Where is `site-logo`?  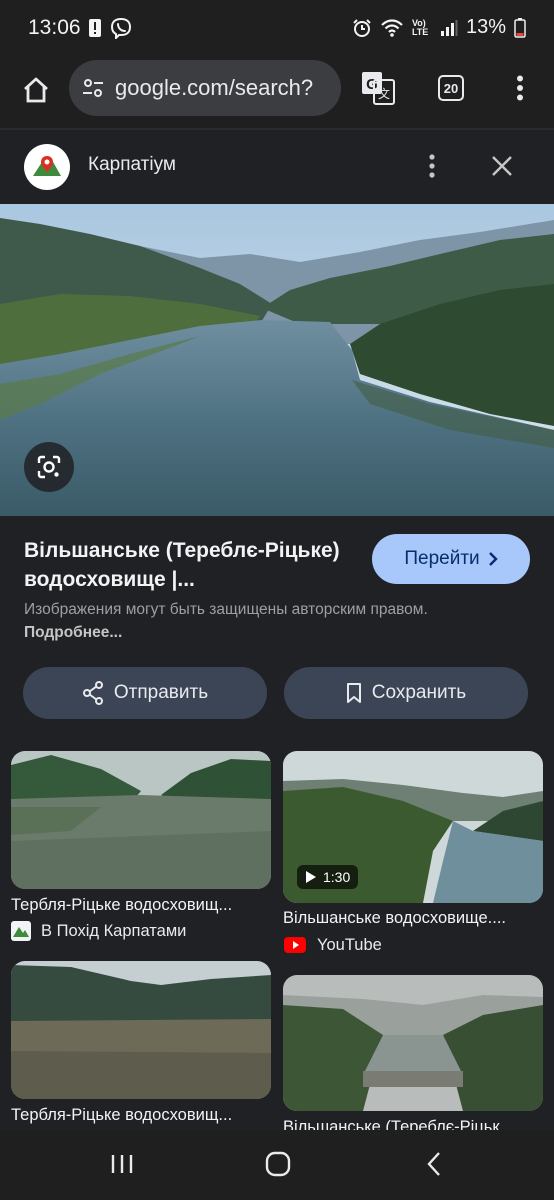
site-logo is located at coordinates (47, 167).